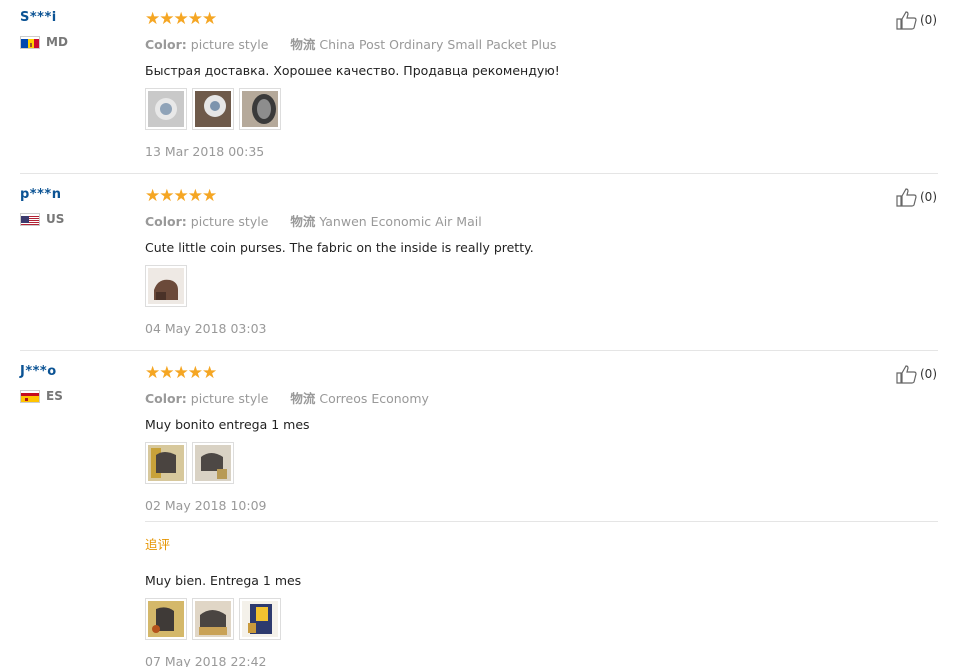 The width and height of the screenshot is (977, 667). Describe the element at coordinates (44, 42) in the screenshot. I see `reviewer-country: MD` at that location.